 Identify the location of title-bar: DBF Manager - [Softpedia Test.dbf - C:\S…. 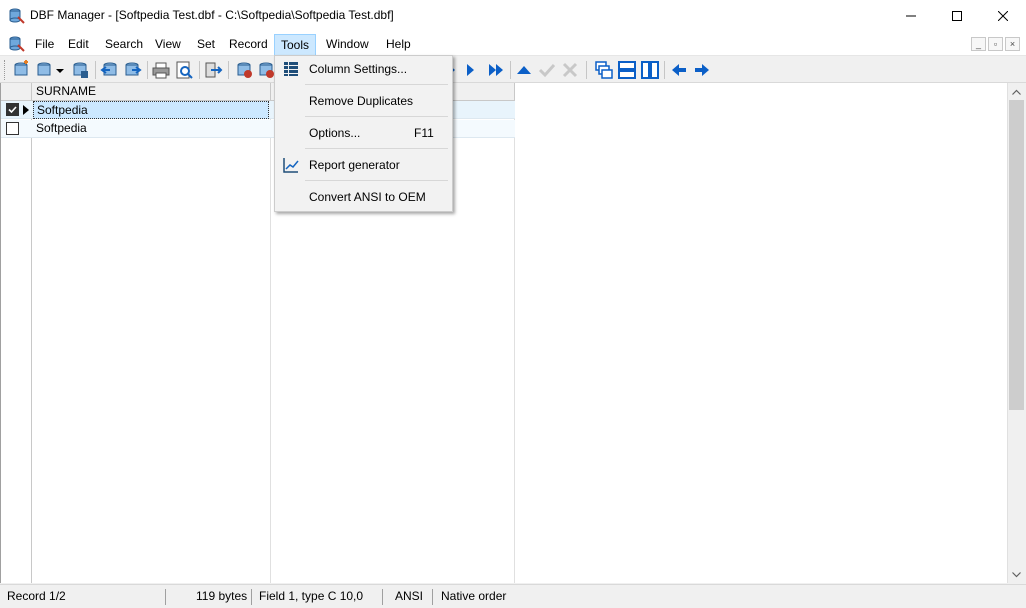
(513, 16).